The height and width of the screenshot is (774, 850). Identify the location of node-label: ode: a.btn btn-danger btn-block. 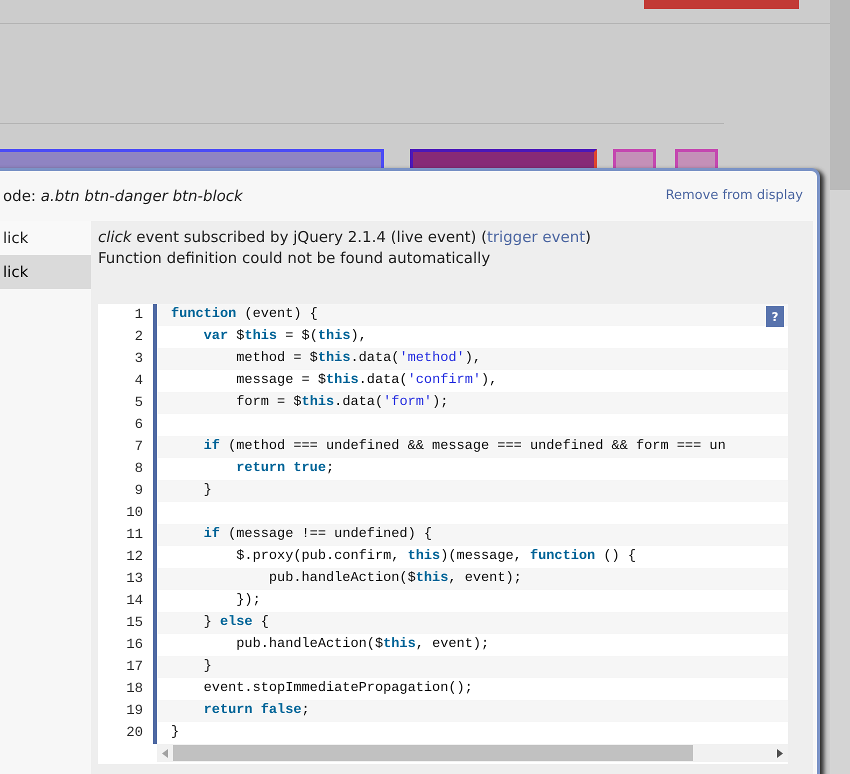
(123, 196).